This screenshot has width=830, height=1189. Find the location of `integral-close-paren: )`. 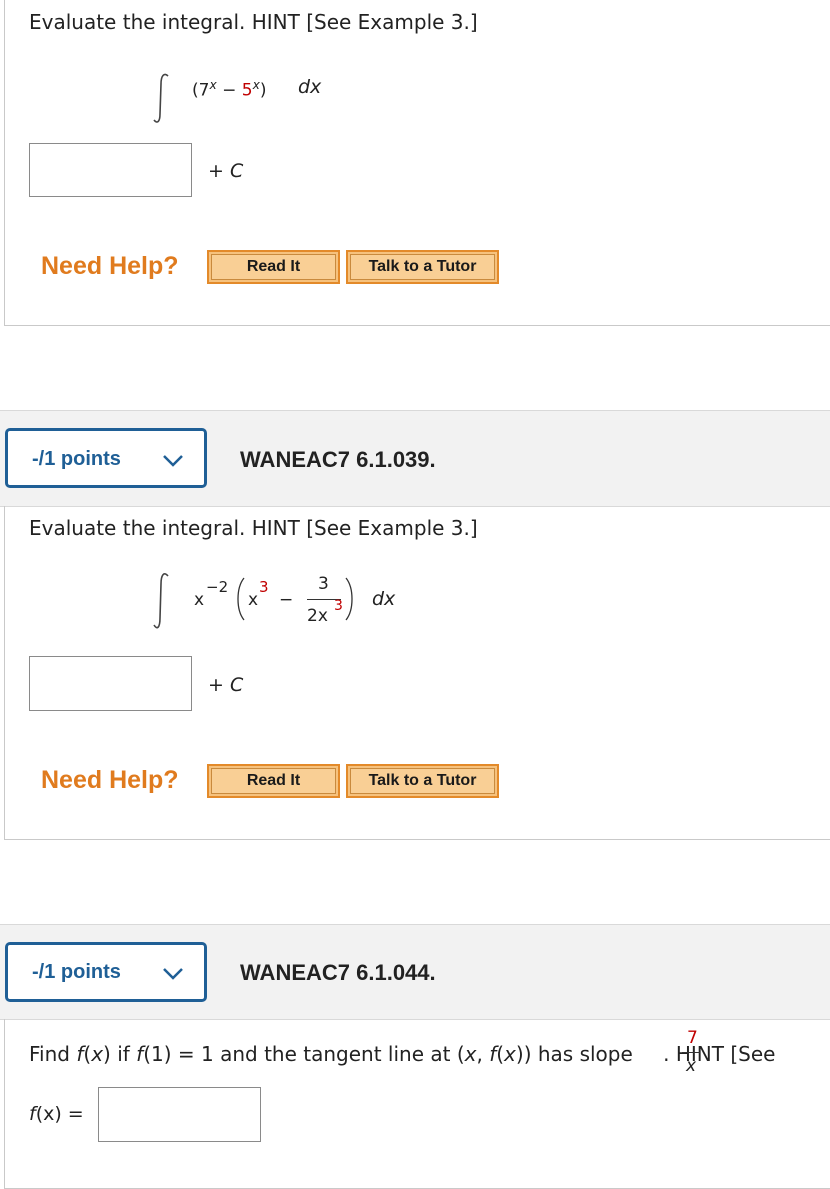

integral-close-paren: ) is located at coordinates (263, 90).